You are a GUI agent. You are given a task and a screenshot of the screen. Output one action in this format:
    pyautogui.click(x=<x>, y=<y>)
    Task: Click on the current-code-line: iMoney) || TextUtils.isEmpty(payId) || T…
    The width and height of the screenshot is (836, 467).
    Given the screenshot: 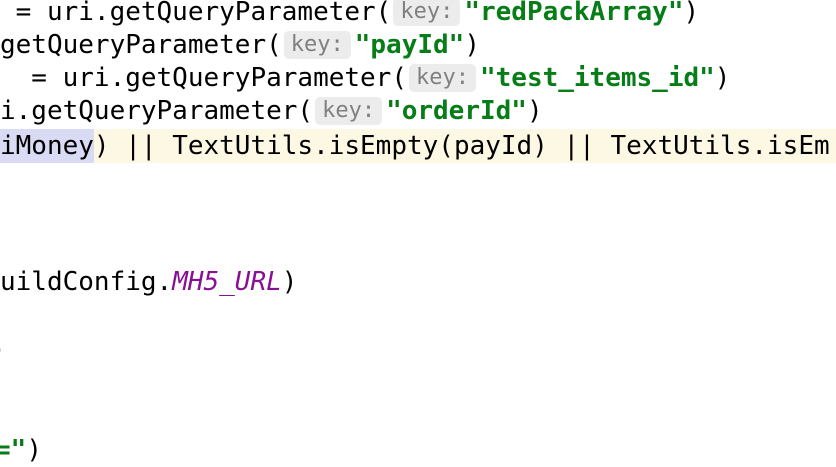 What is the action you would take?
    pyautogui.click(x=418, y=146)
    